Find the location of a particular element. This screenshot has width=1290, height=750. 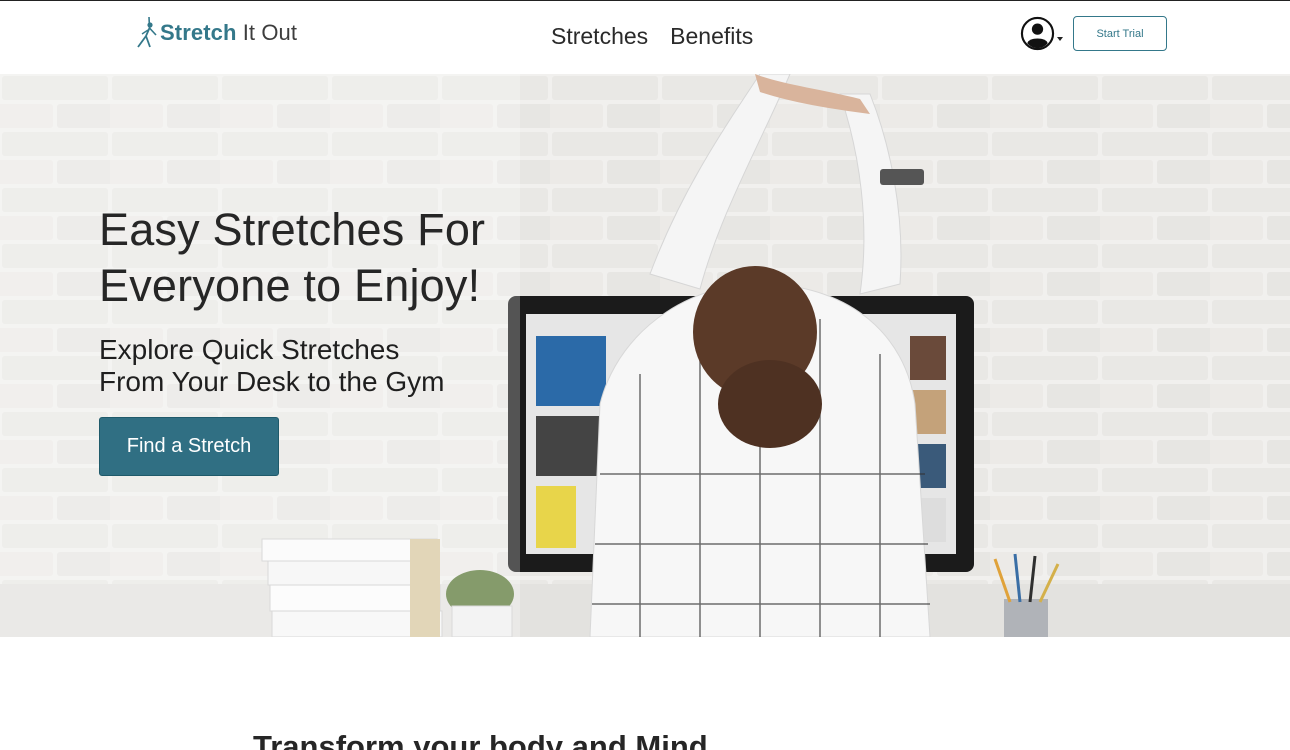

stretching-person-icon is located at coordinates (147, 32).